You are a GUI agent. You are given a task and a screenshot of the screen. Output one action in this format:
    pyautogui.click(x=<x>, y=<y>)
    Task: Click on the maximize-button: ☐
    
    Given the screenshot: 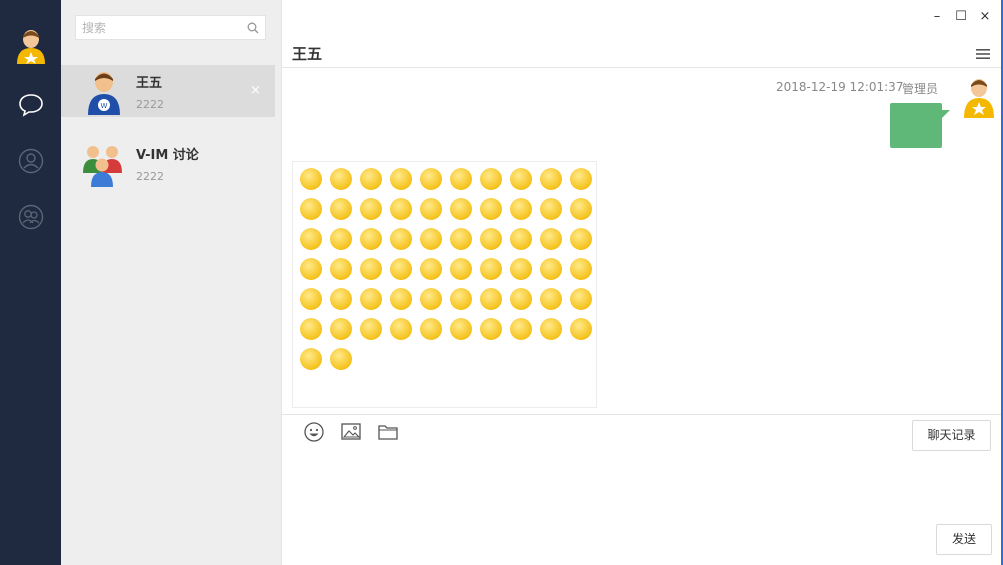 What is the action you would take?
    pyautogui.click(x=961, y=17)
    